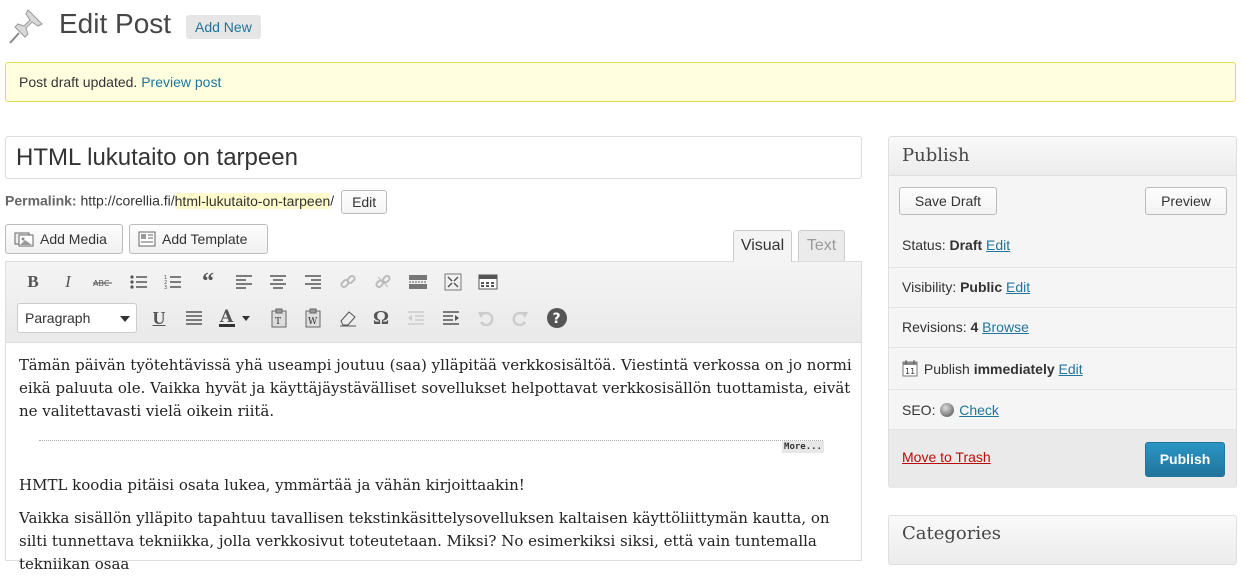 The image size is (1245, 576). Describe the element at coordinates (433, 302) in the screenshot. I see `editor-toolbar: B I ABC 123 “ Paragraph U A T W Ω ?` at that location.